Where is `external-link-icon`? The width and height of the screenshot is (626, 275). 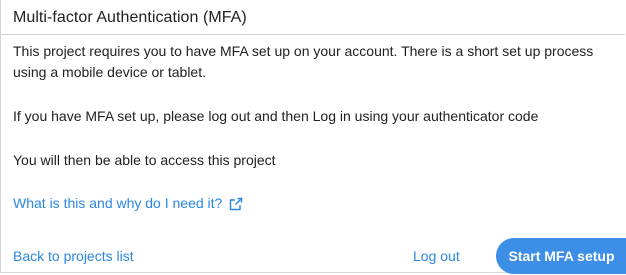 external-link-icon is located at coordinates (236, 203).